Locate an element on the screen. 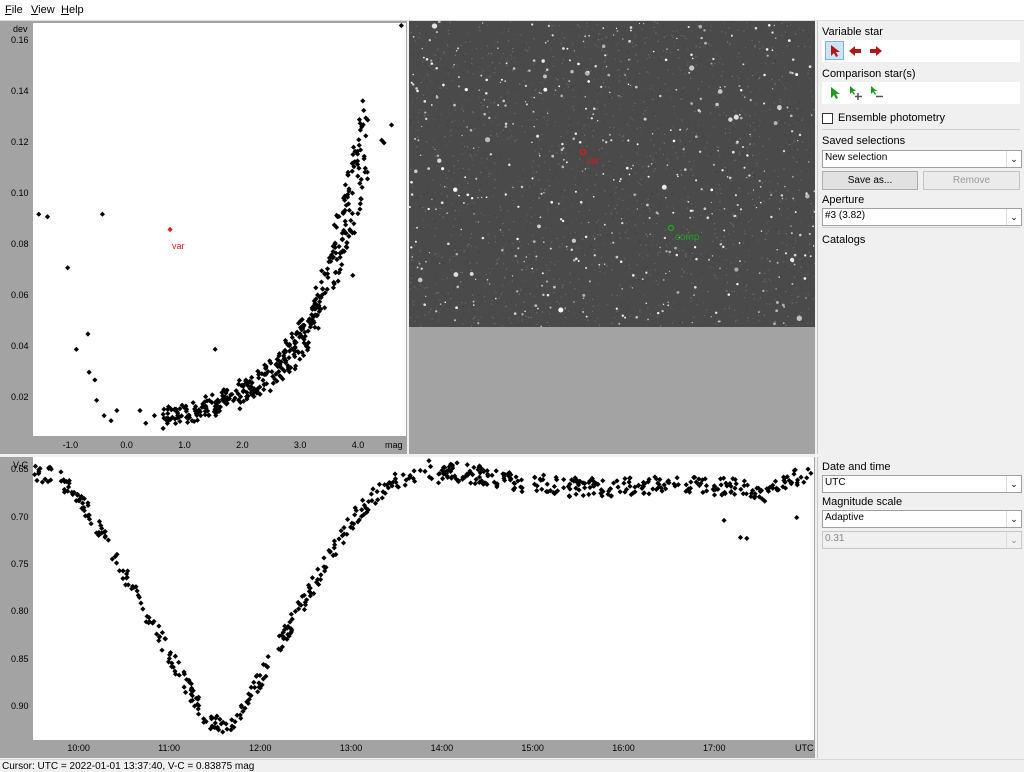 Image resolution: width=1024 pixels, height=772 pixels. catalogs-label: Catalogs is located at coordinates (843, 240).